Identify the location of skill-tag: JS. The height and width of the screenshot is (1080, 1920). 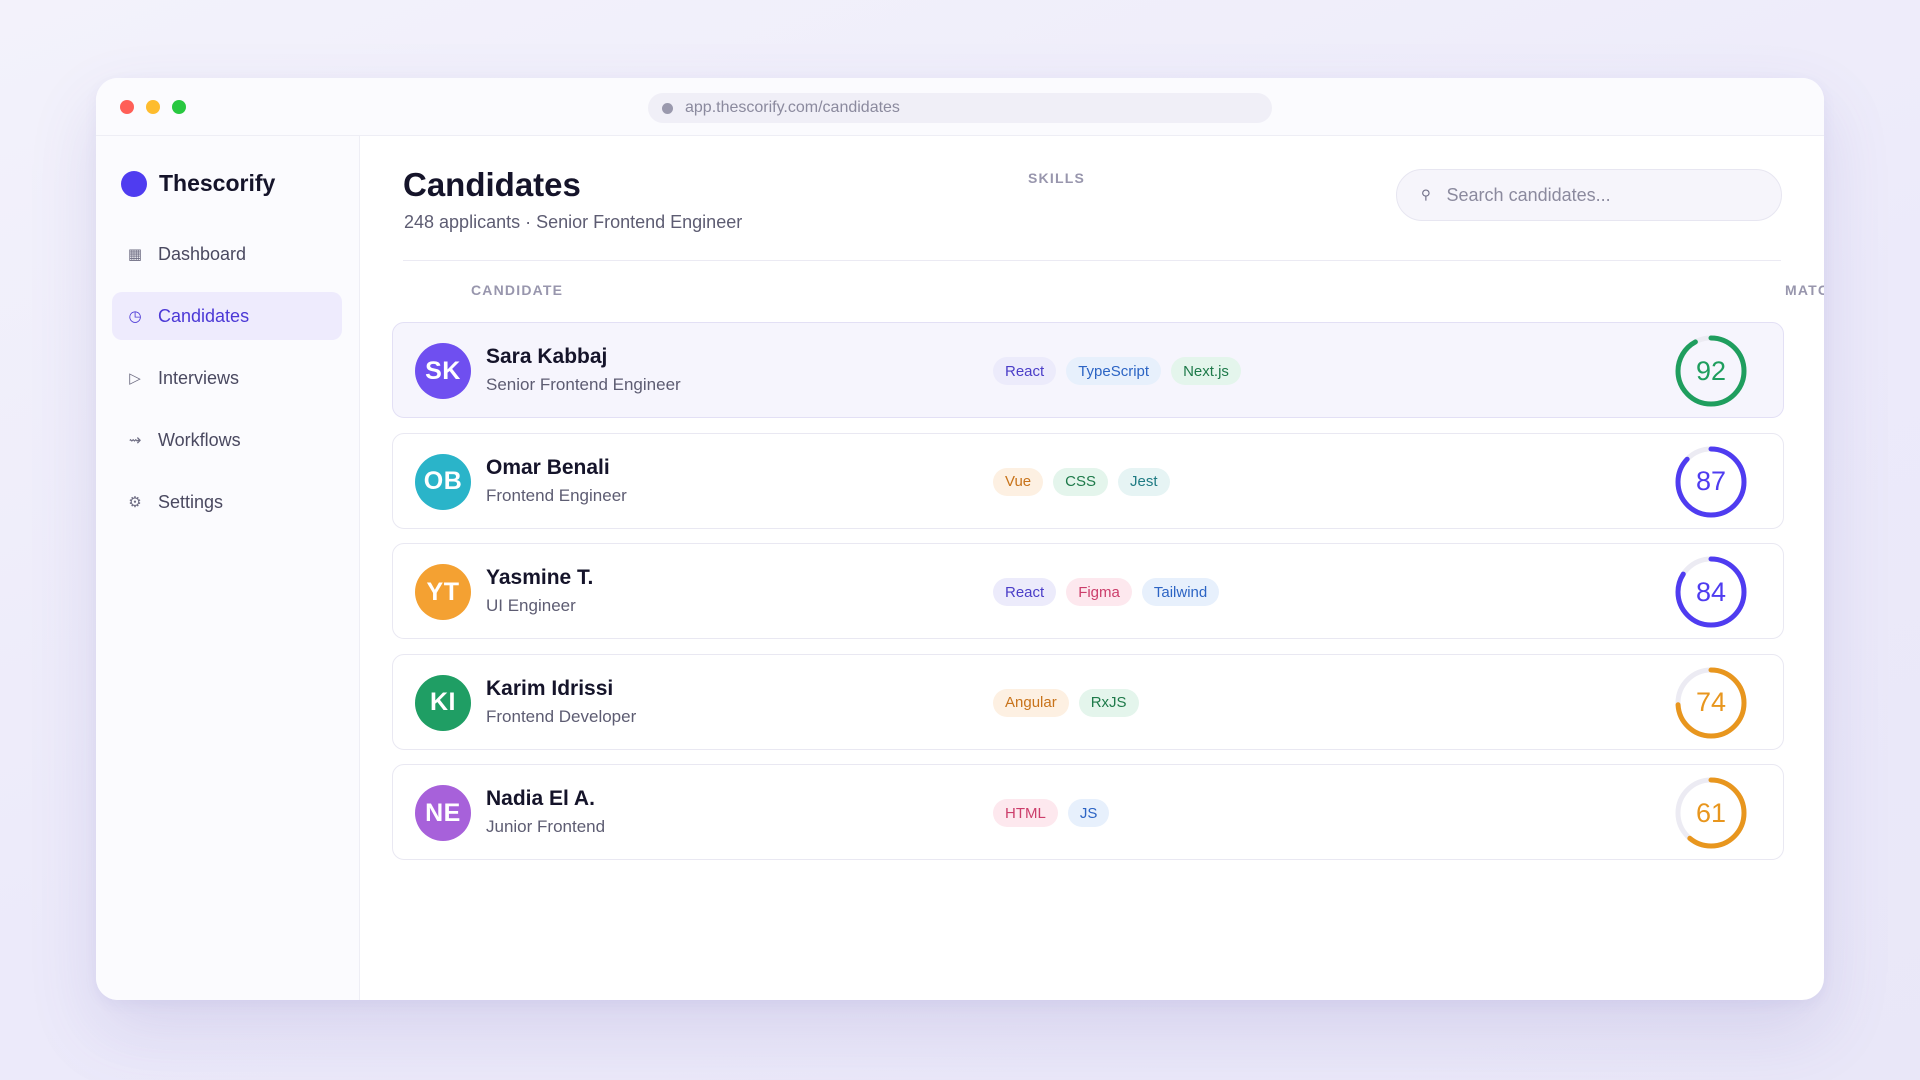
(1088, 813).